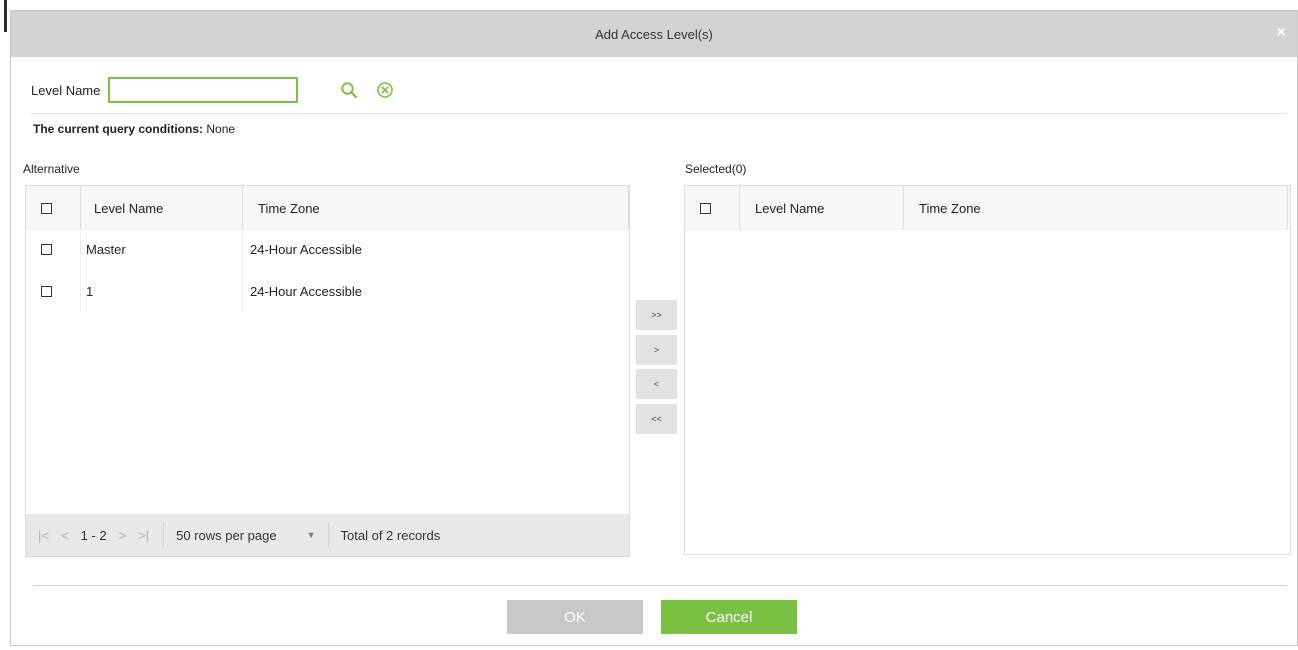 Image resolution: width=1298 pixels, height=650 pixels. What do you see at coordinates (5, 16) in the screenshot?
I see `left-edge-marker` at bounding box center [5, 16].